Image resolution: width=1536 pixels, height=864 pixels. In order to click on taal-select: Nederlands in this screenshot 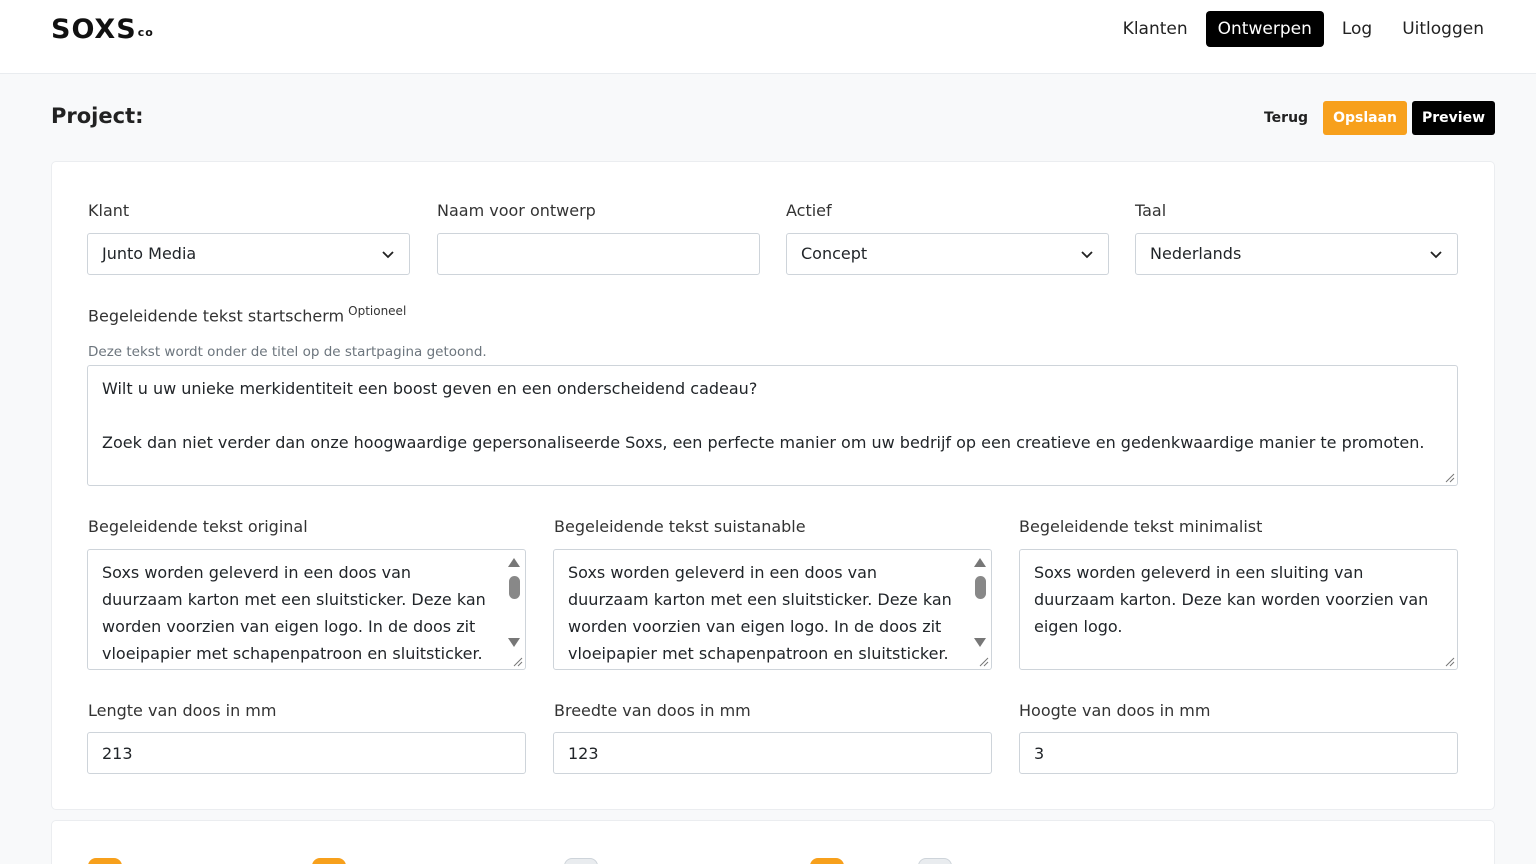, I will do `click(1296, 254)`.